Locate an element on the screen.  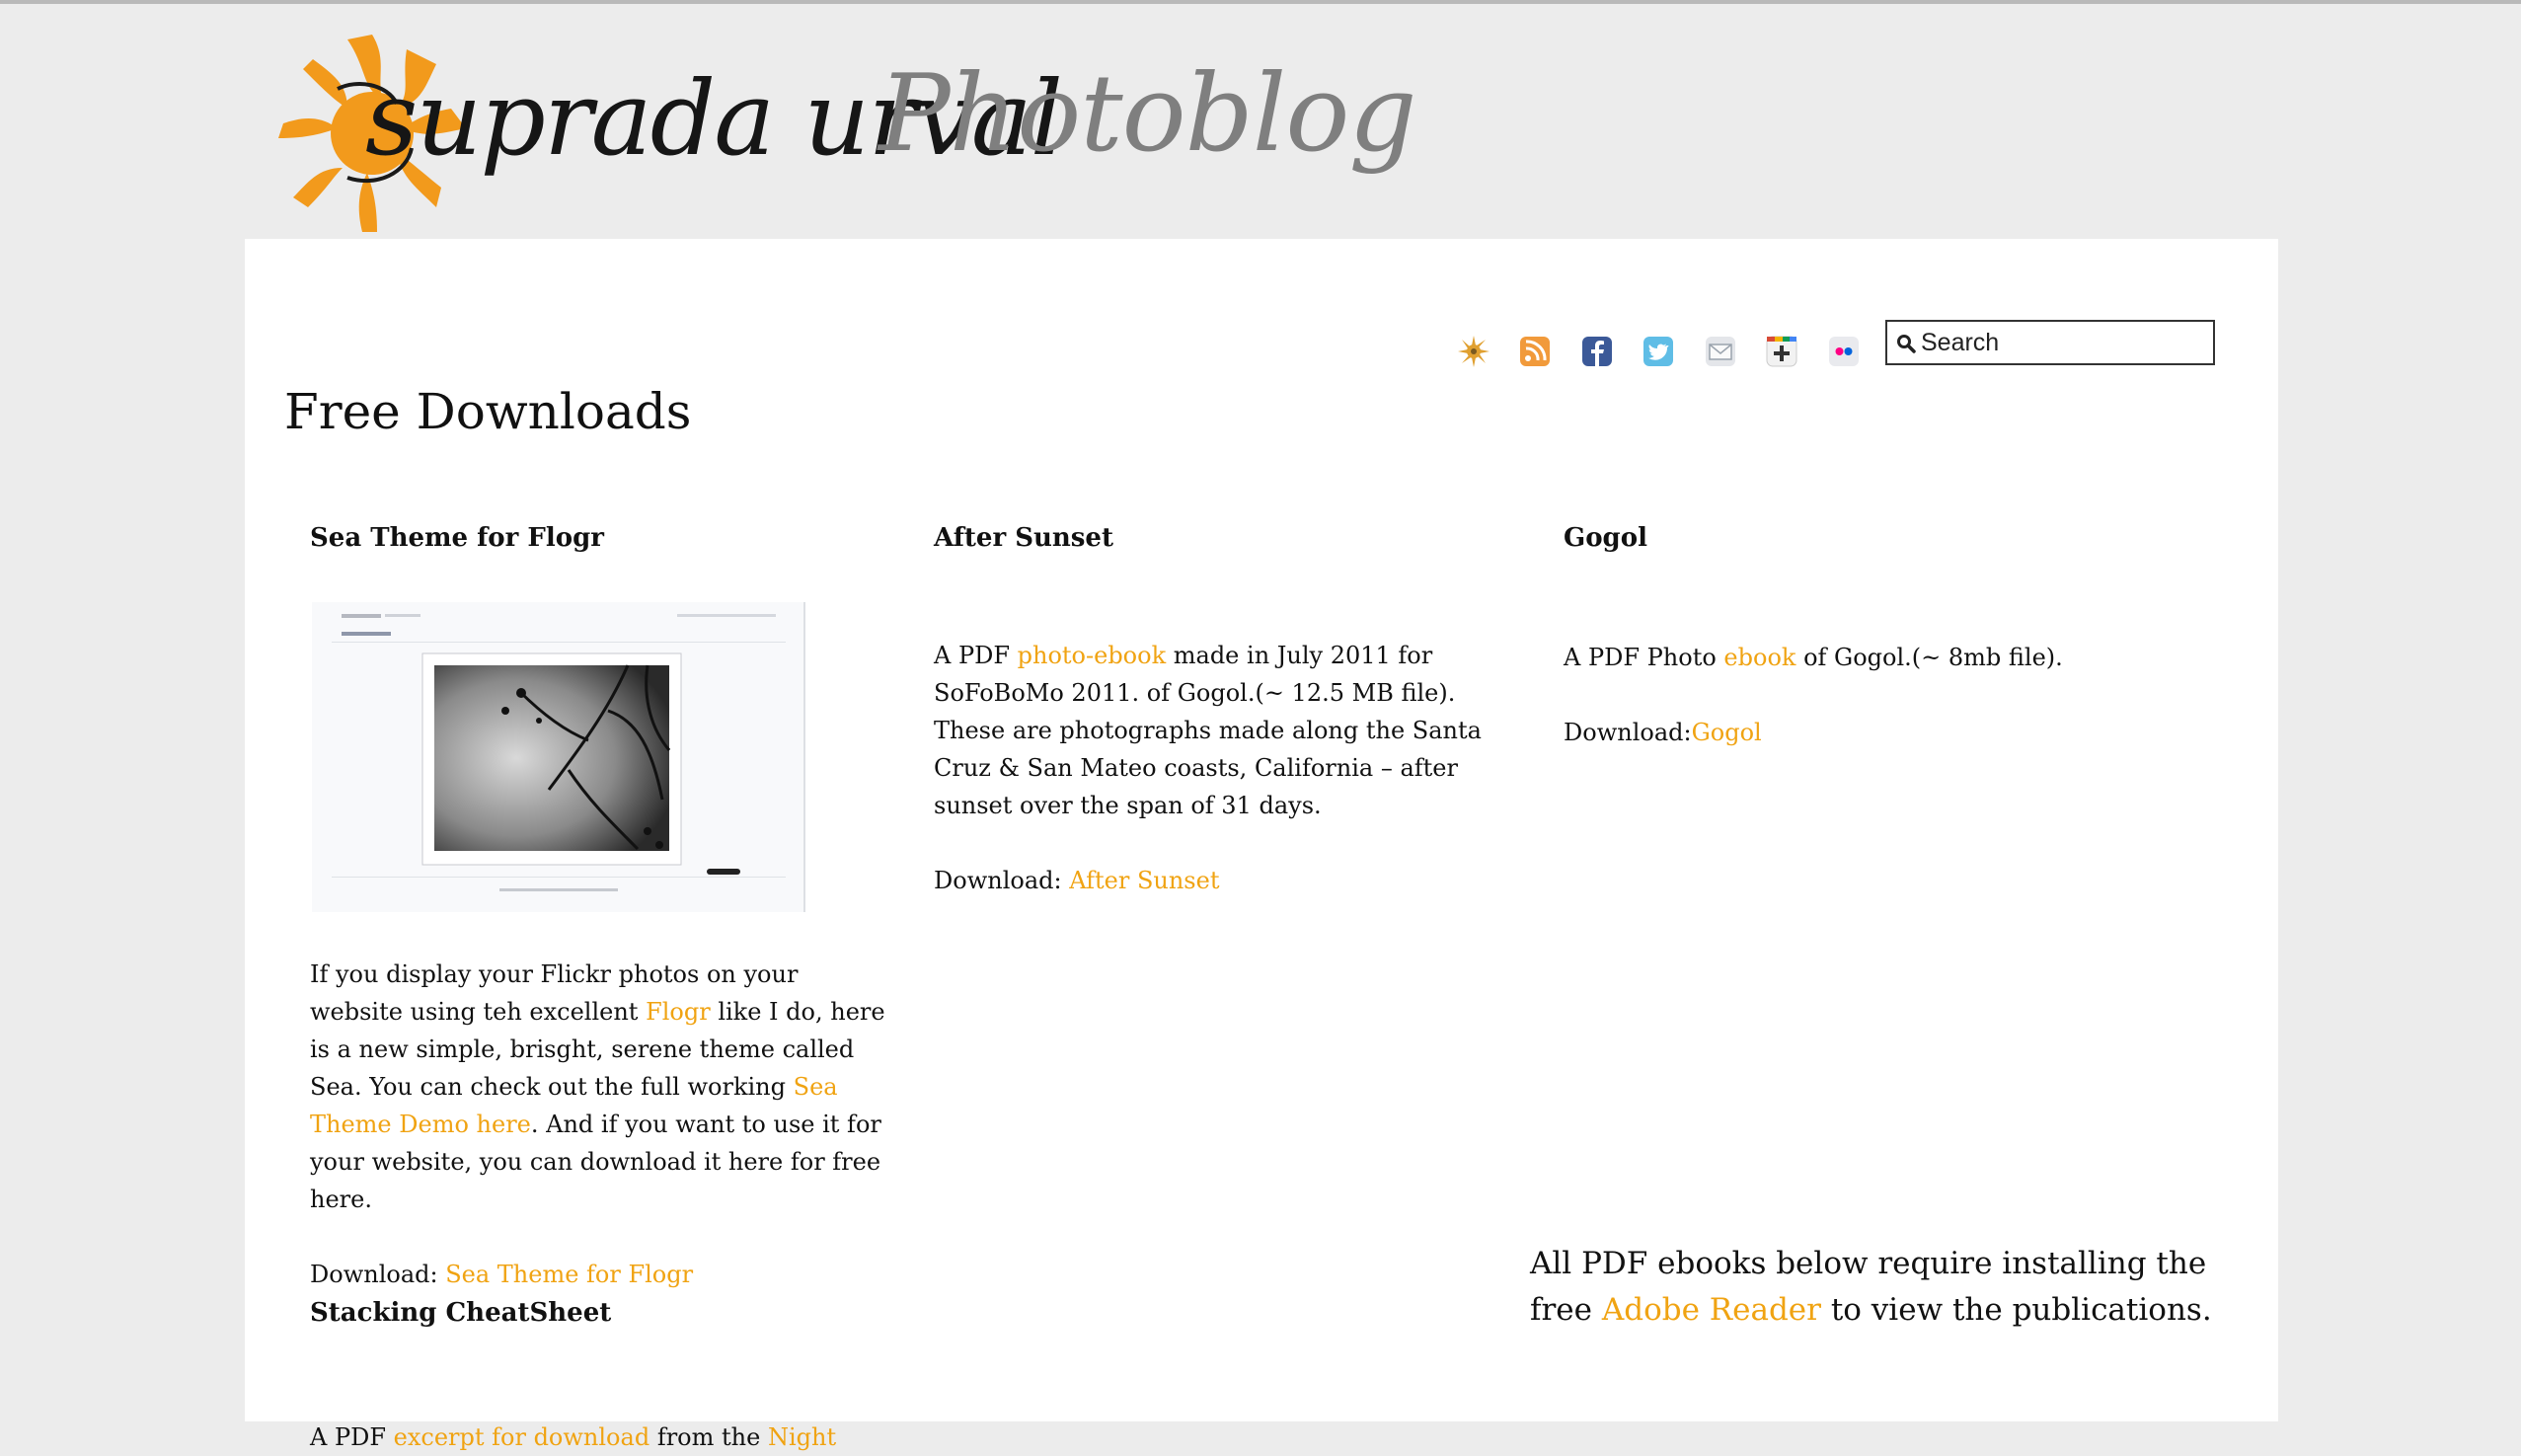
item-heading-stacking-cheatsheet: Stacking CheatSheet is located at coordinates (461, 1313).